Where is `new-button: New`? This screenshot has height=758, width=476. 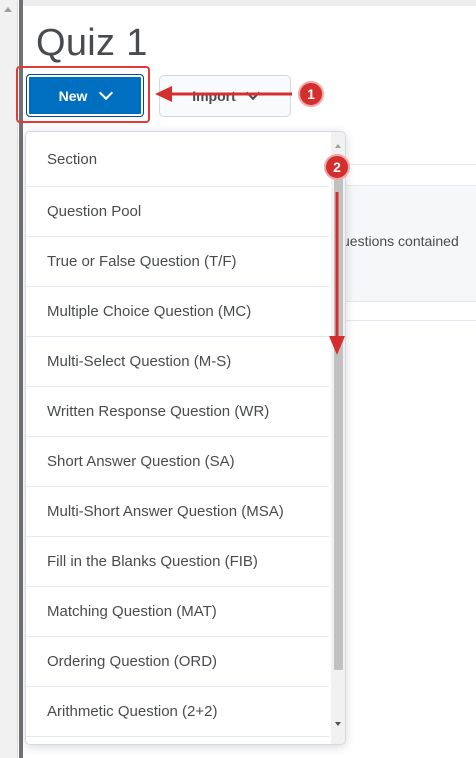
new-button: New is located at coordinates (85, 95).